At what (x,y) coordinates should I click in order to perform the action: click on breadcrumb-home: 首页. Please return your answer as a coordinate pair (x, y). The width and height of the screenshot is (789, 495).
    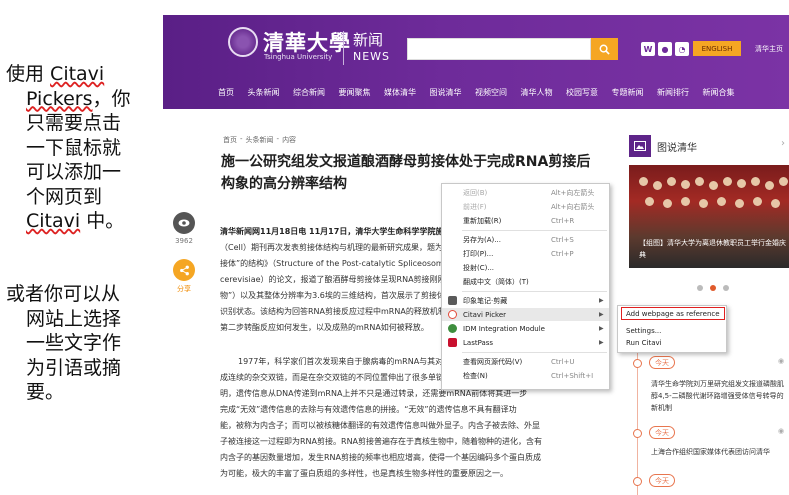
    Looking at the image, I should click on (230, 140).